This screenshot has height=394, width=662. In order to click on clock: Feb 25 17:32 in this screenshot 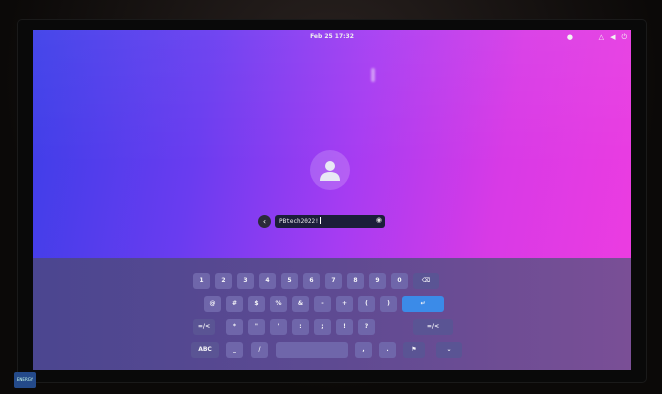, I will do `click(332, 36)`.